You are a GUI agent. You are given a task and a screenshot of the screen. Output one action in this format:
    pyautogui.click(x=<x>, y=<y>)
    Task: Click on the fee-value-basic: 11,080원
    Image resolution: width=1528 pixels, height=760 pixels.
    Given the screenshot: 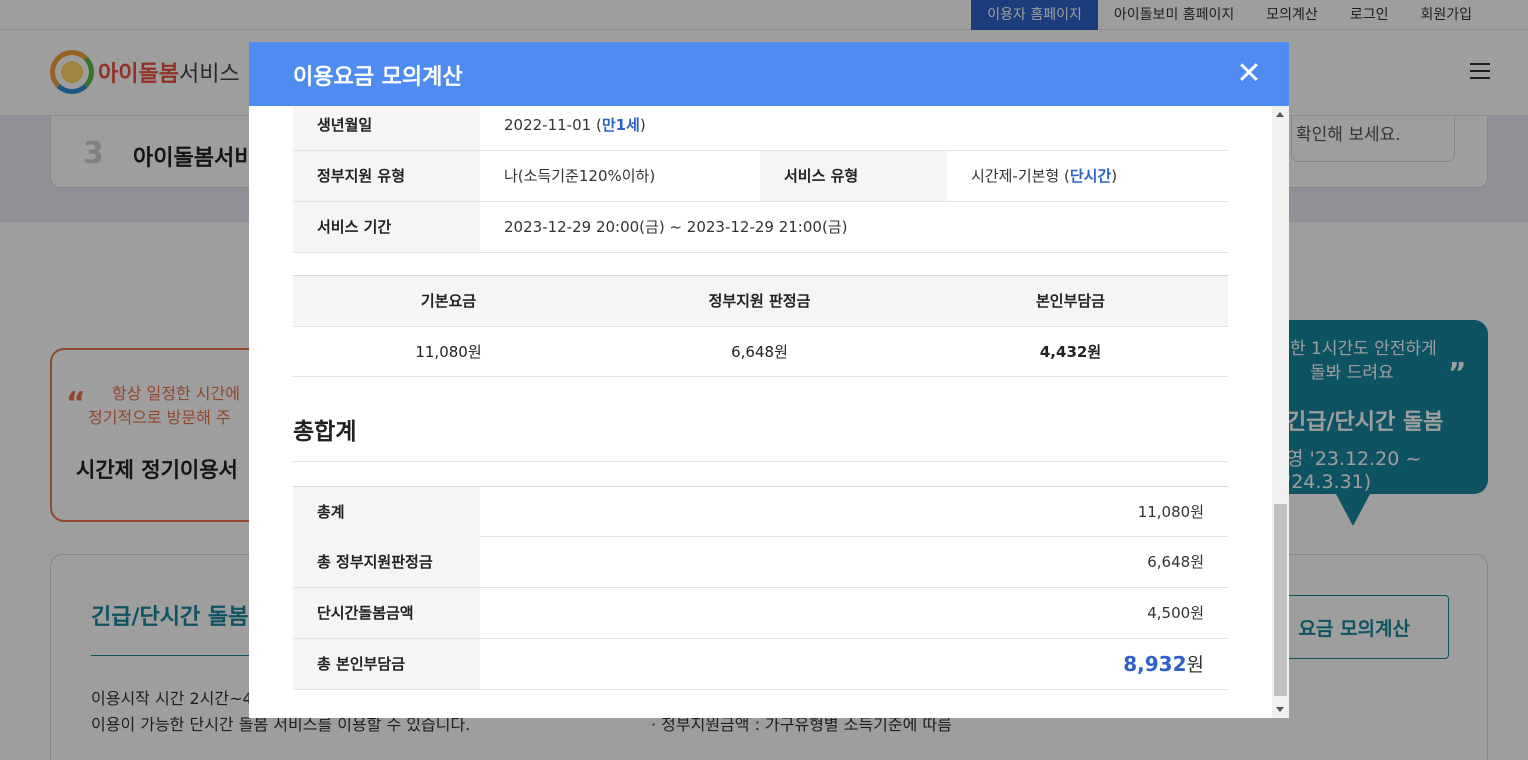 What is the action you would take?
    pyautogui.click(x=448, y=352)
    